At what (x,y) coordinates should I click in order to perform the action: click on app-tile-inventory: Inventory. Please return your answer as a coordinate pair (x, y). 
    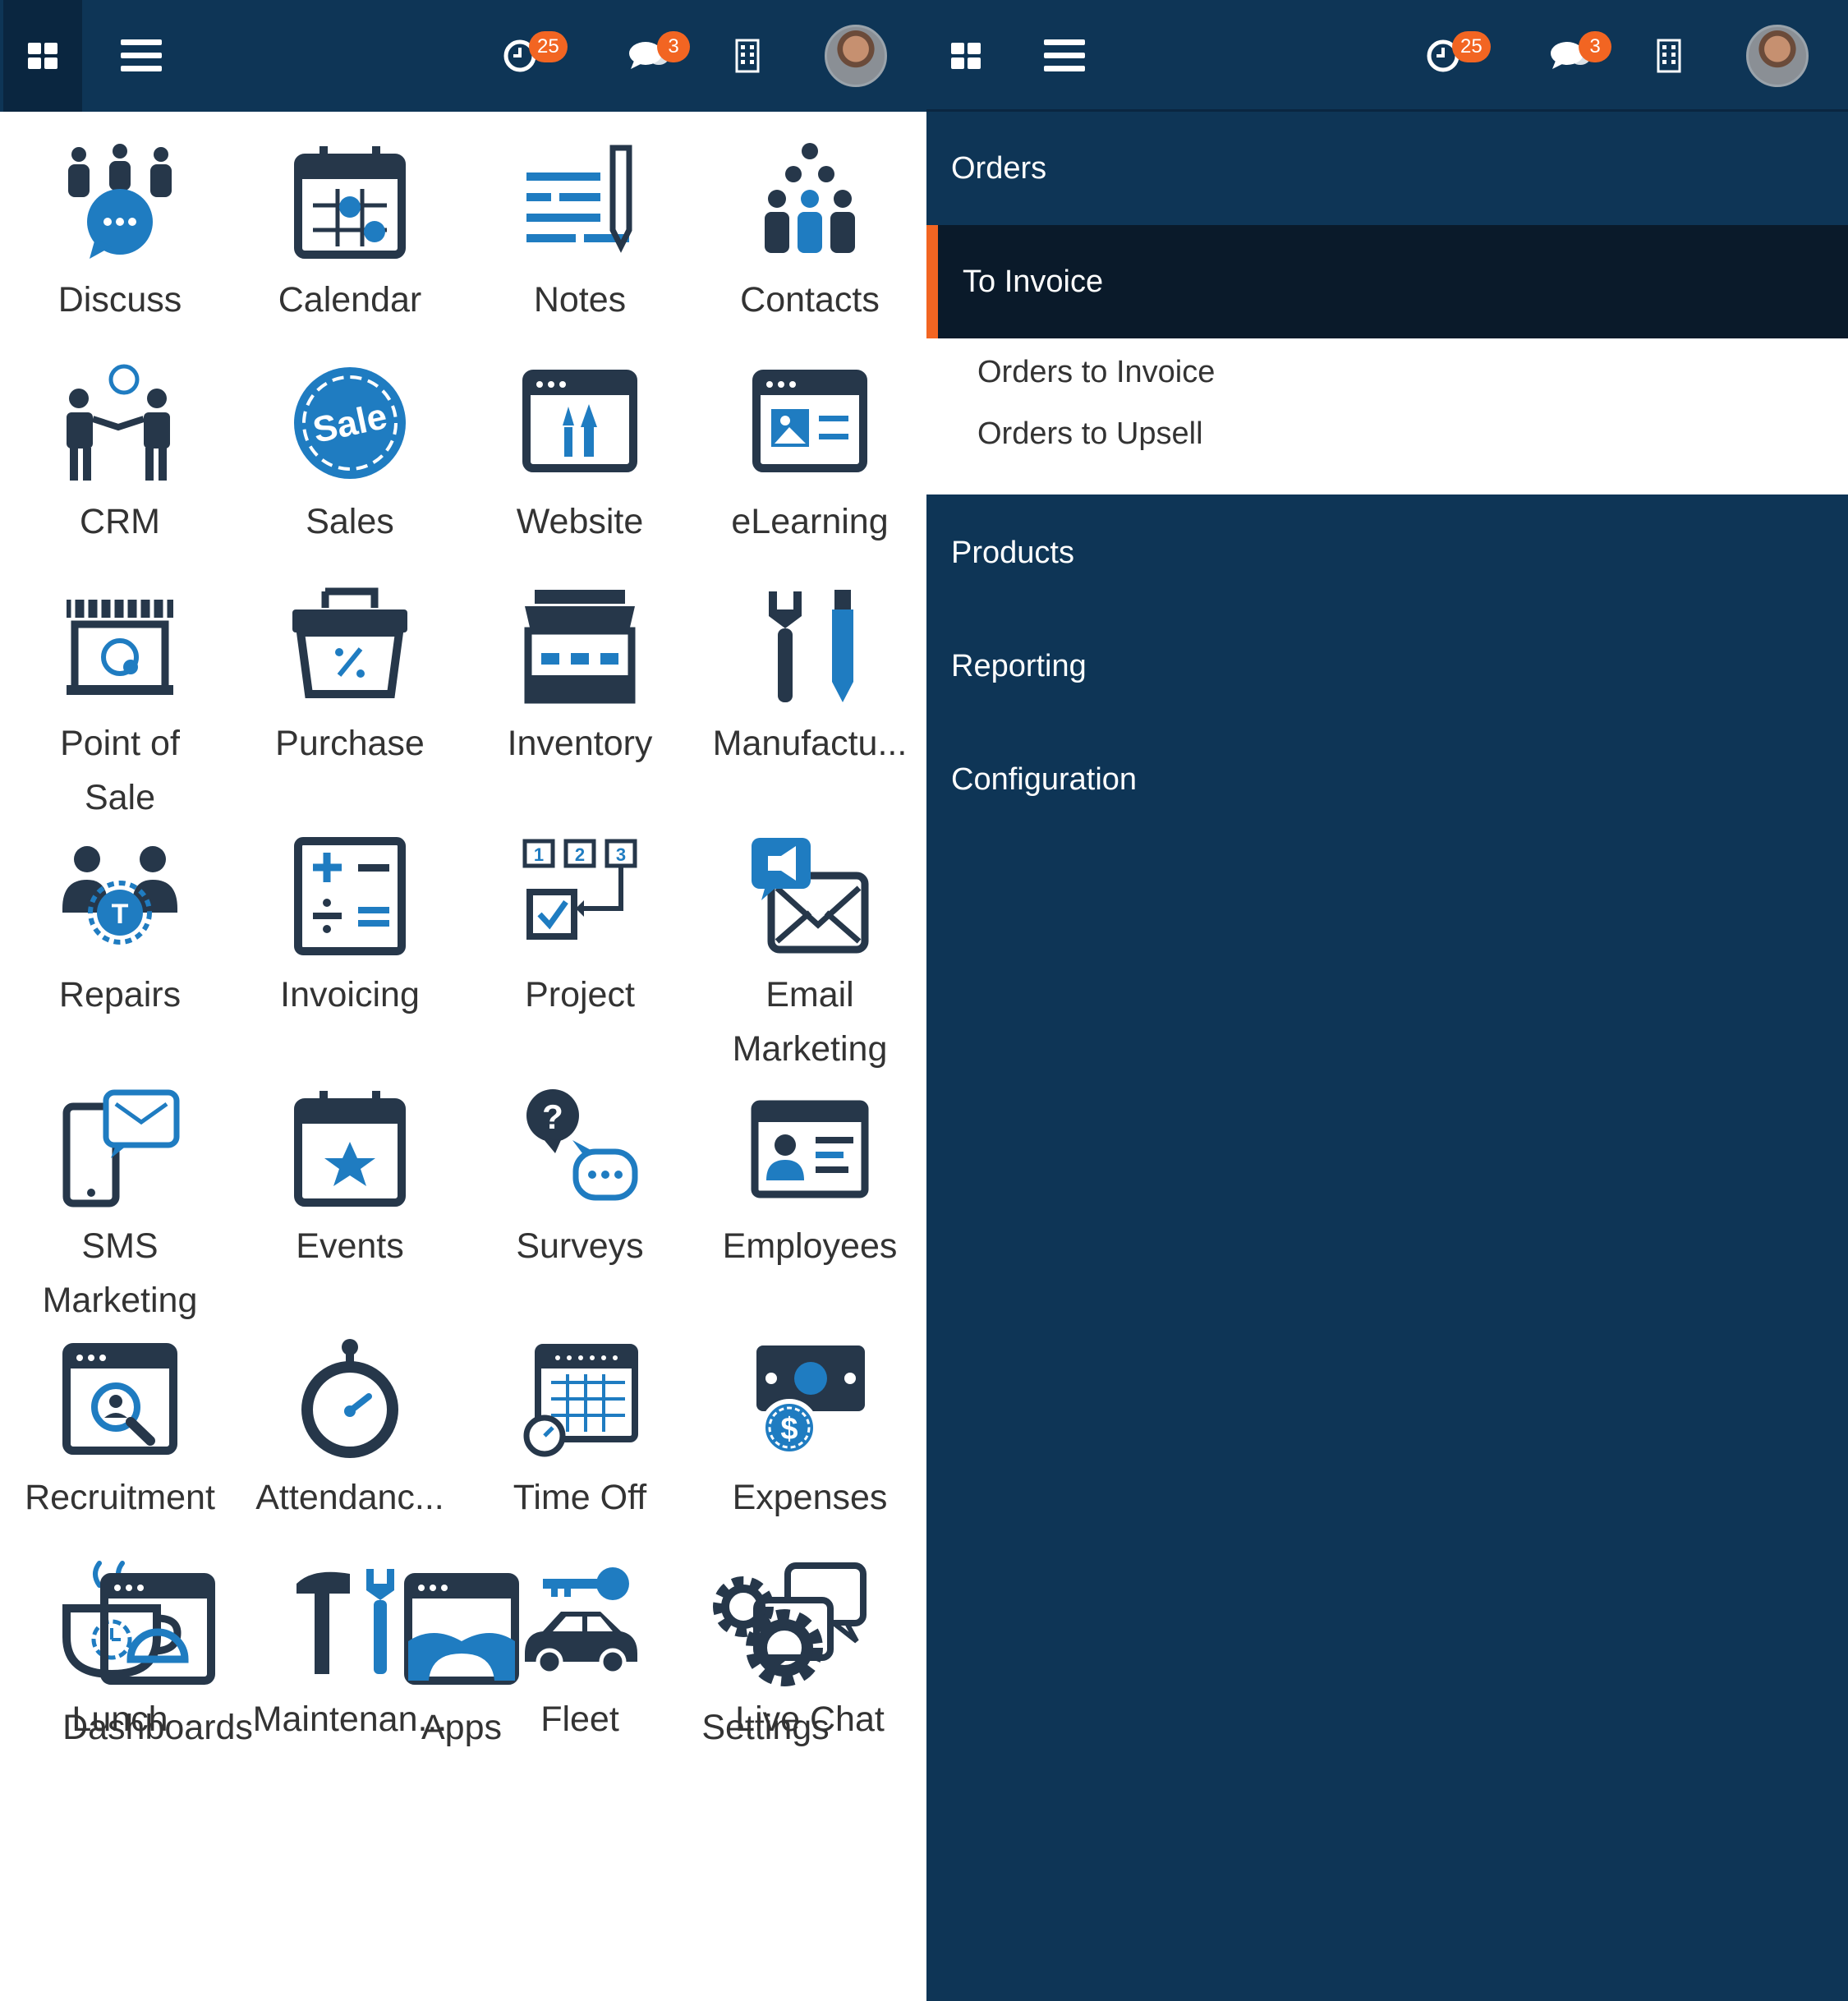
    Looking at the image, I should click on (580, 676).